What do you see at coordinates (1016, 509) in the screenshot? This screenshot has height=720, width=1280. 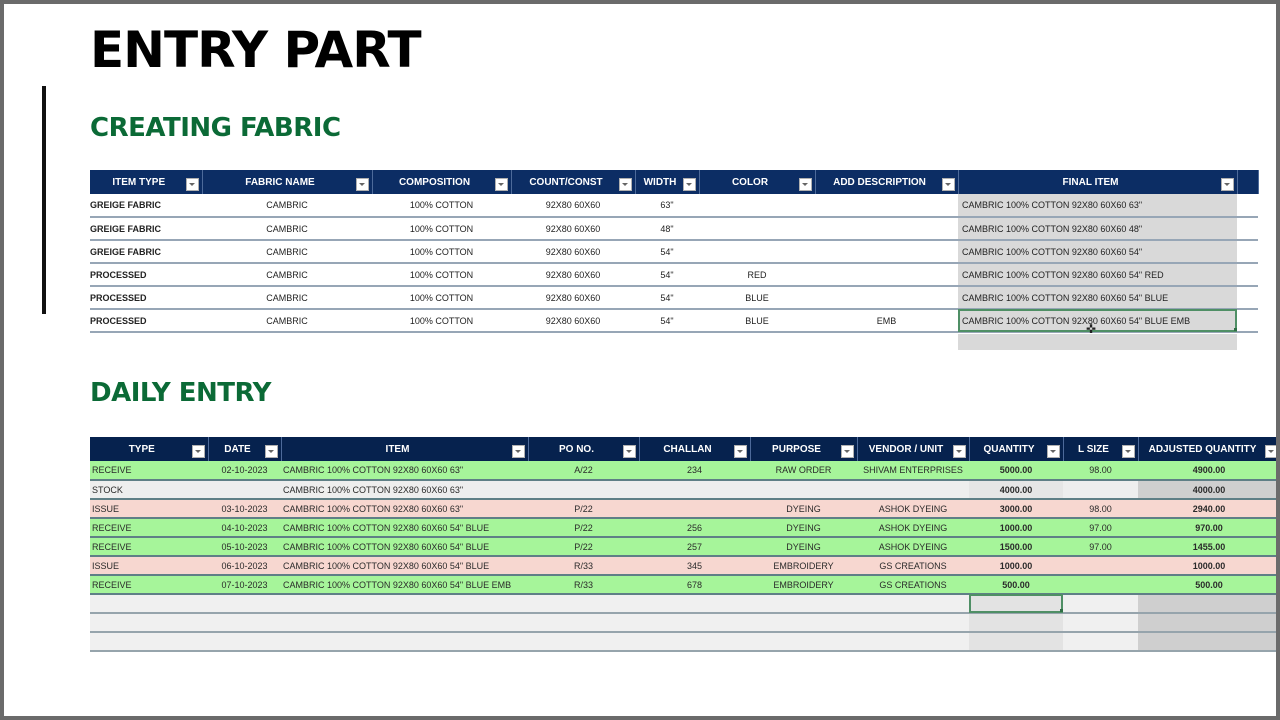 I see `cell-quantity: 3000.00` at bounding box center [1016, 509].